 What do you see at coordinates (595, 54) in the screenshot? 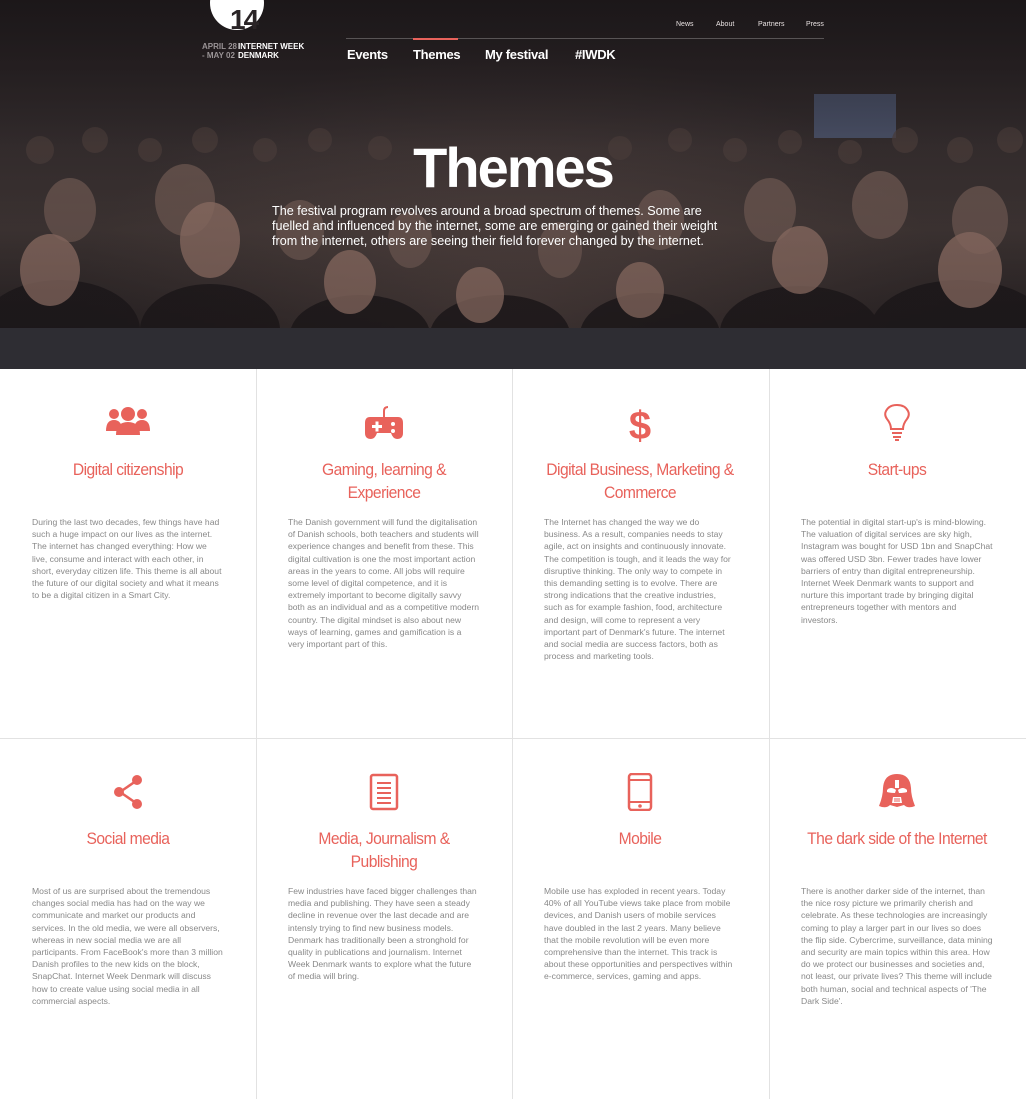
I see `nav-iwdk: #IWDK` at bounding box center [595, 54].